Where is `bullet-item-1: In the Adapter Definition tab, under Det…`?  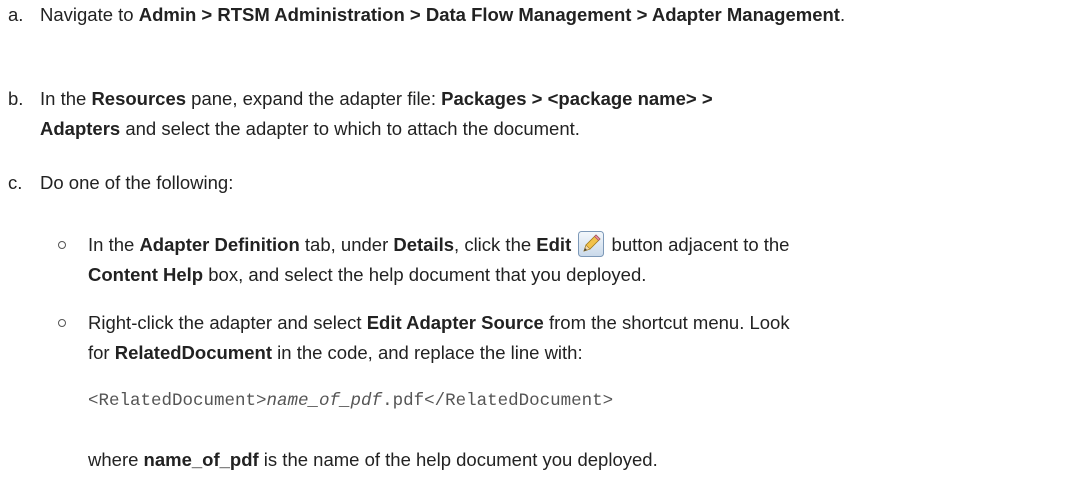 bullet-item-1: In the Adapter Definition tab, under Det… is located at coordinates (553, 260).